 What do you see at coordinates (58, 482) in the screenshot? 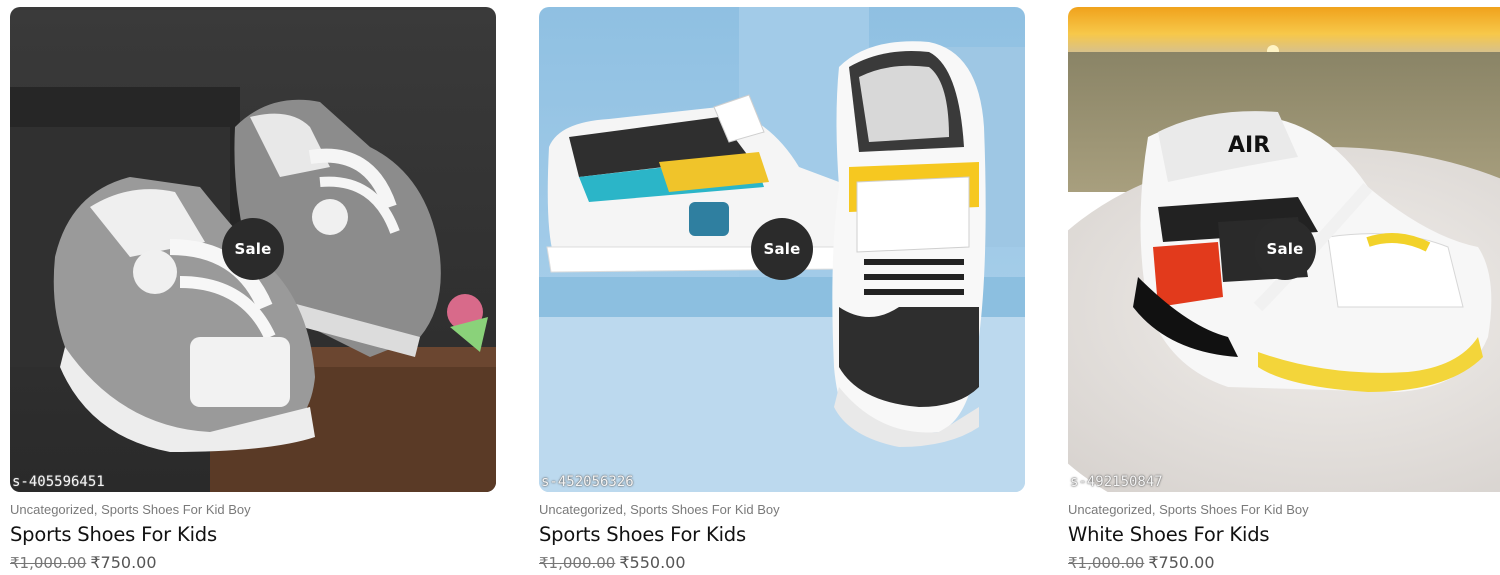
I see `image-watermark-sku: s-405596451` at bounding box center [58, 482].